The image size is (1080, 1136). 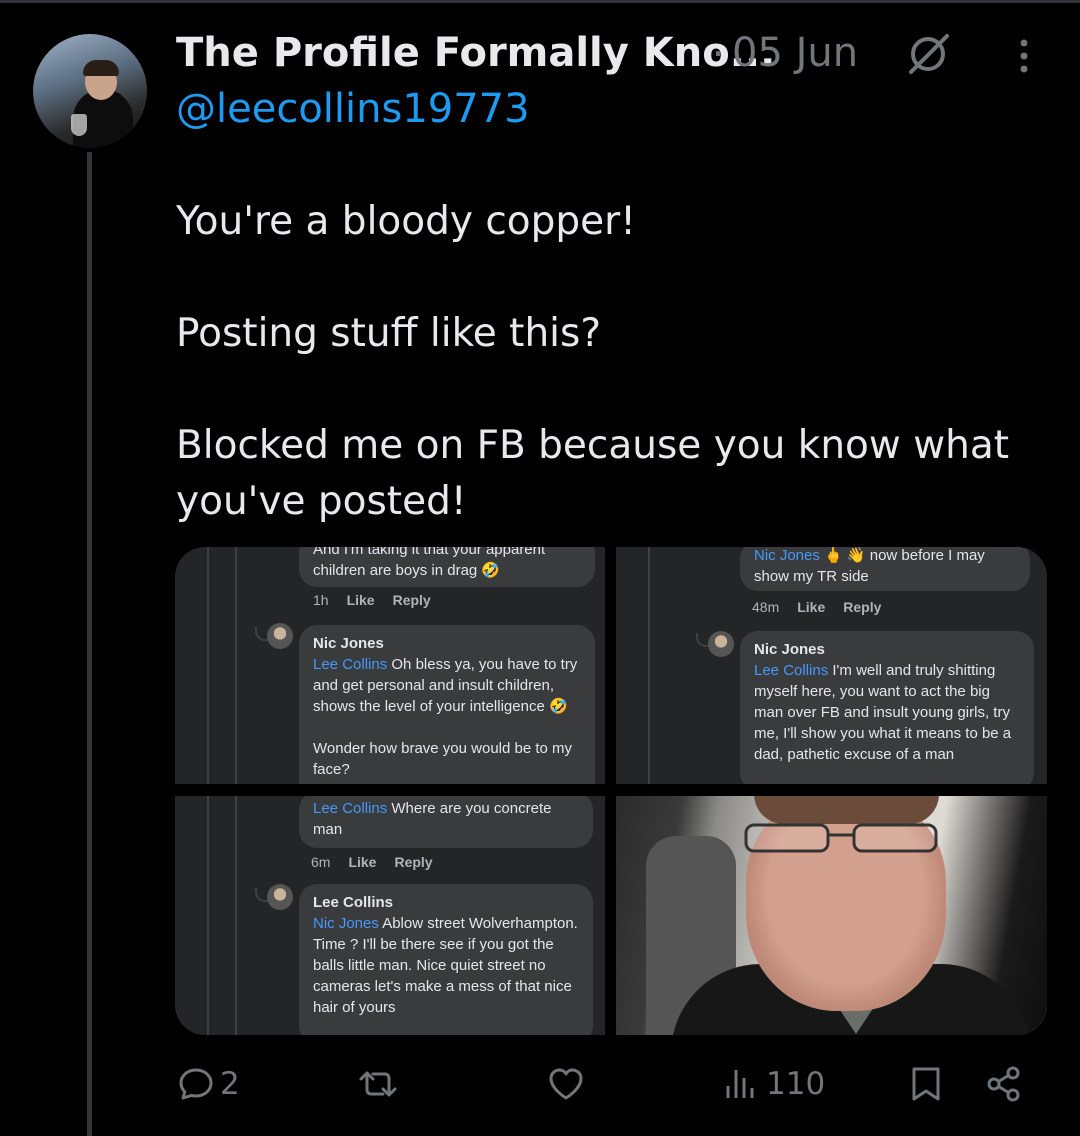 I want to click on man-hair, so click(x=846, y=810).